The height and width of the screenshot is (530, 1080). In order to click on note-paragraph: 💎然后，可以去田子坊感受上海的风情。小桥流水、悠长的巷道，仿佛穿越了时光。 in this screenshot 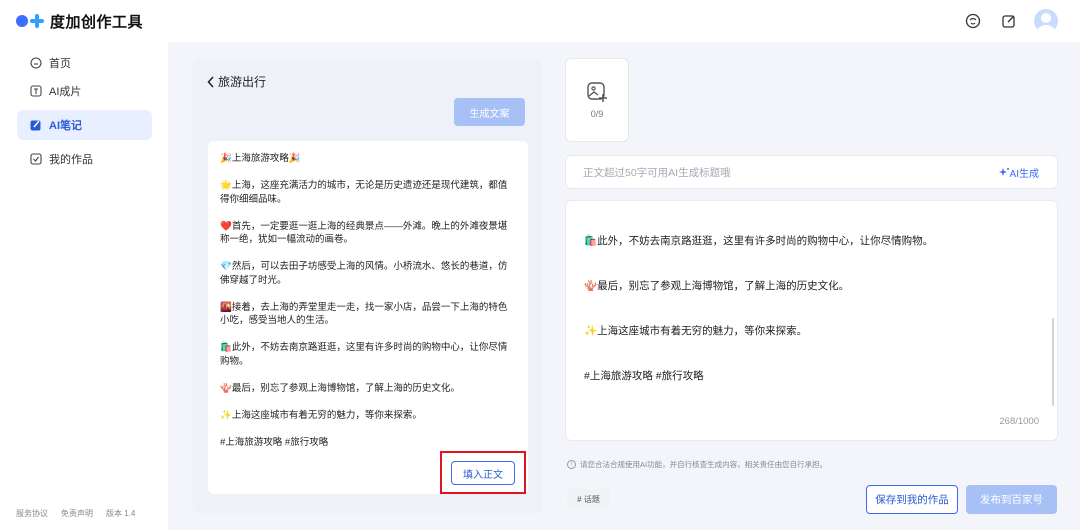, I will do `click(364, 273)`.